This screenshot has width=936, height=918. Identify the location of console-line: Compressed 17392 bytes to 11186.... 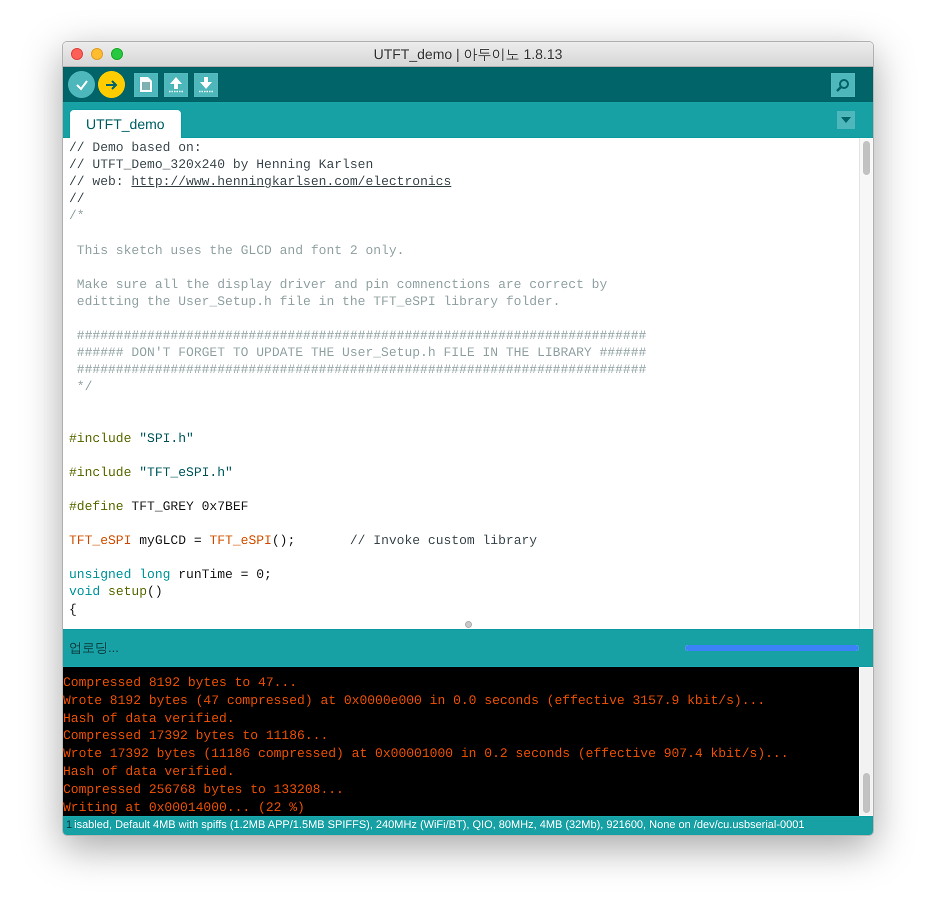
(195, 736).